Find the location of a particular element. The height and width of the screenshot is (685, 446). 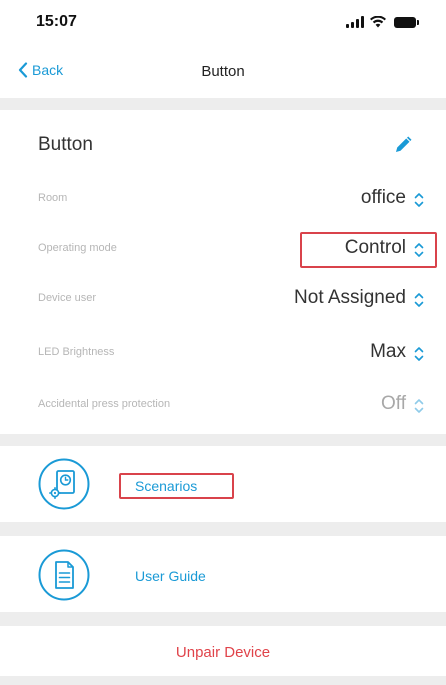

setting-row-led-brightness: LED Brightness Max is located at coordinates (223, 354).